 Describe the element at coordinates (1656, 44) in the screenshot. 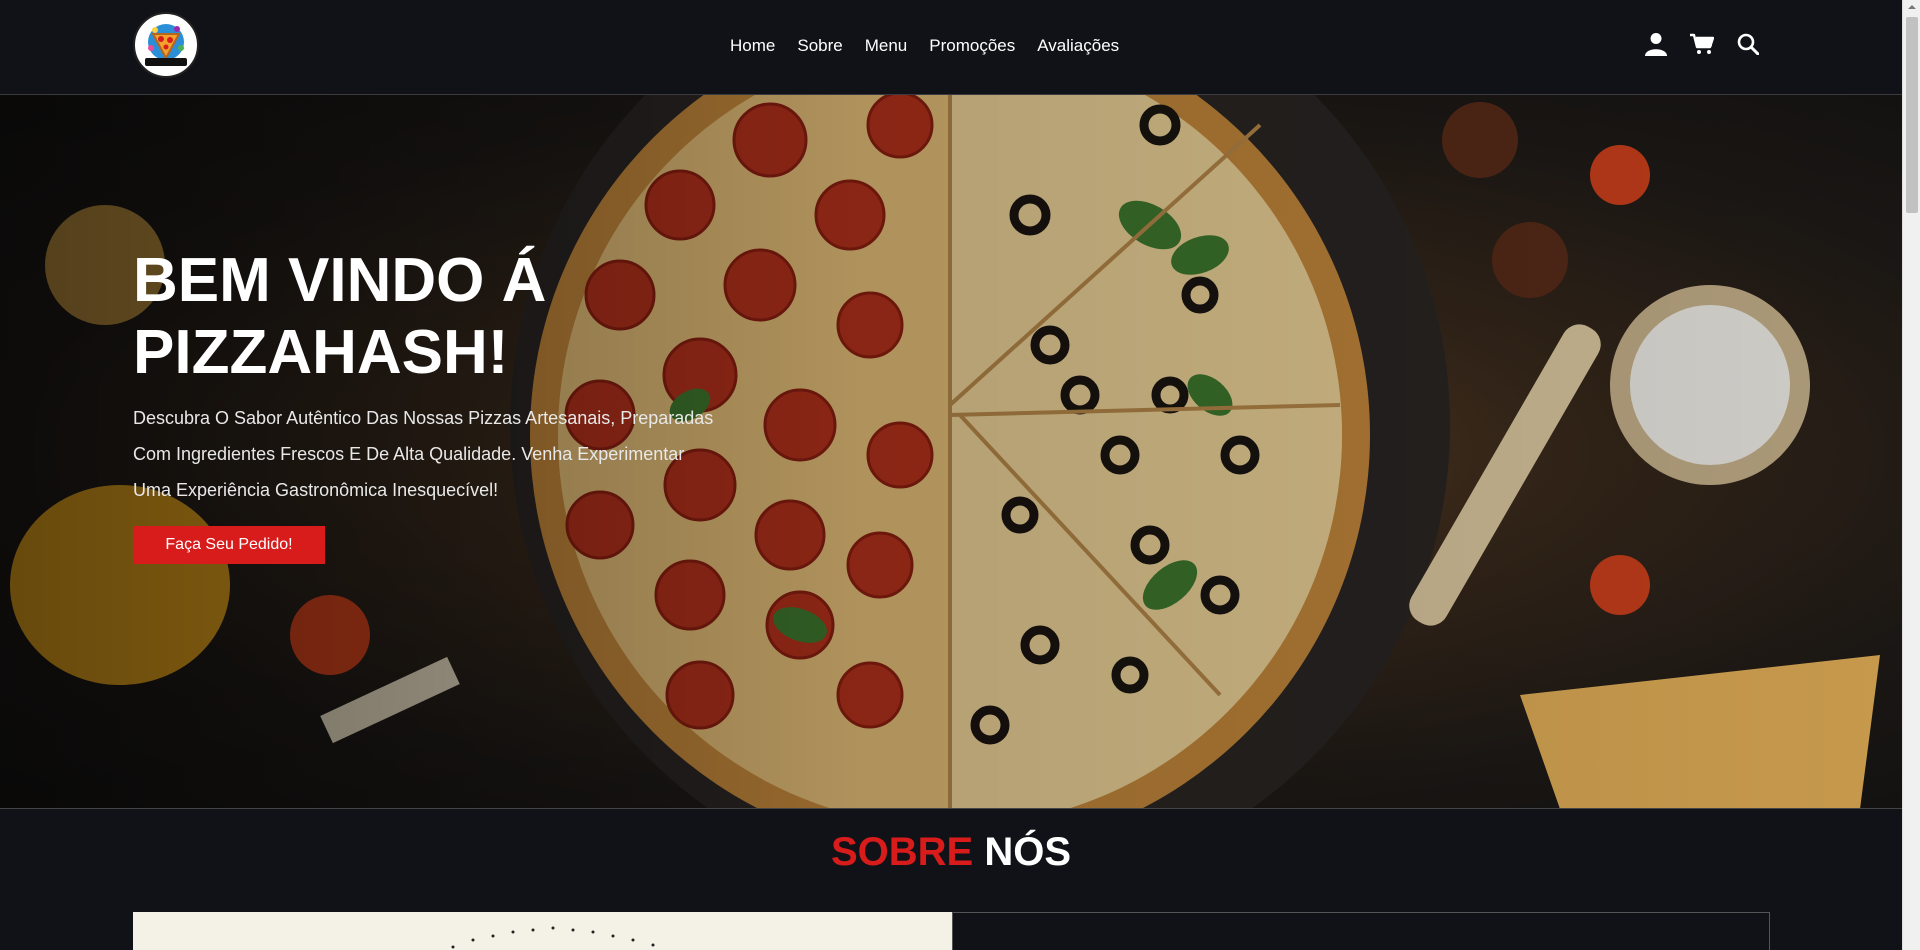

I see `user-icon` at that location.